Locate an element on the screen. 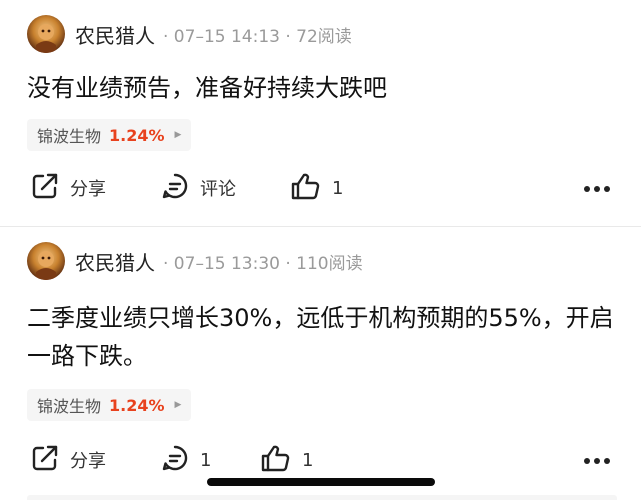  post-header: 农民猎人 · 07–15 14:13 · 72阅读 is located at coordinates (189, 34).